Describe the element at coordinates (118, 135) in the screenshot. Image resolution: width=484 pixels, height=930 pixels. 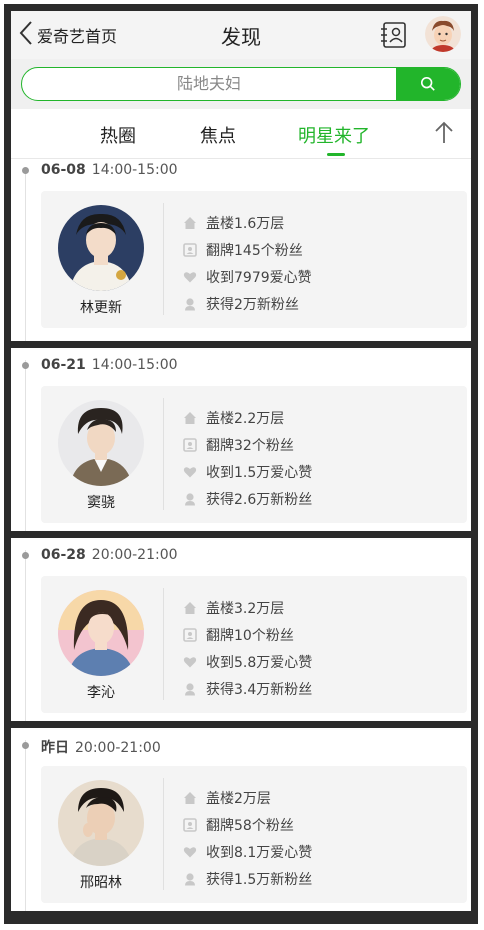
I see `tab-hot-circle: 热圈` at that location.